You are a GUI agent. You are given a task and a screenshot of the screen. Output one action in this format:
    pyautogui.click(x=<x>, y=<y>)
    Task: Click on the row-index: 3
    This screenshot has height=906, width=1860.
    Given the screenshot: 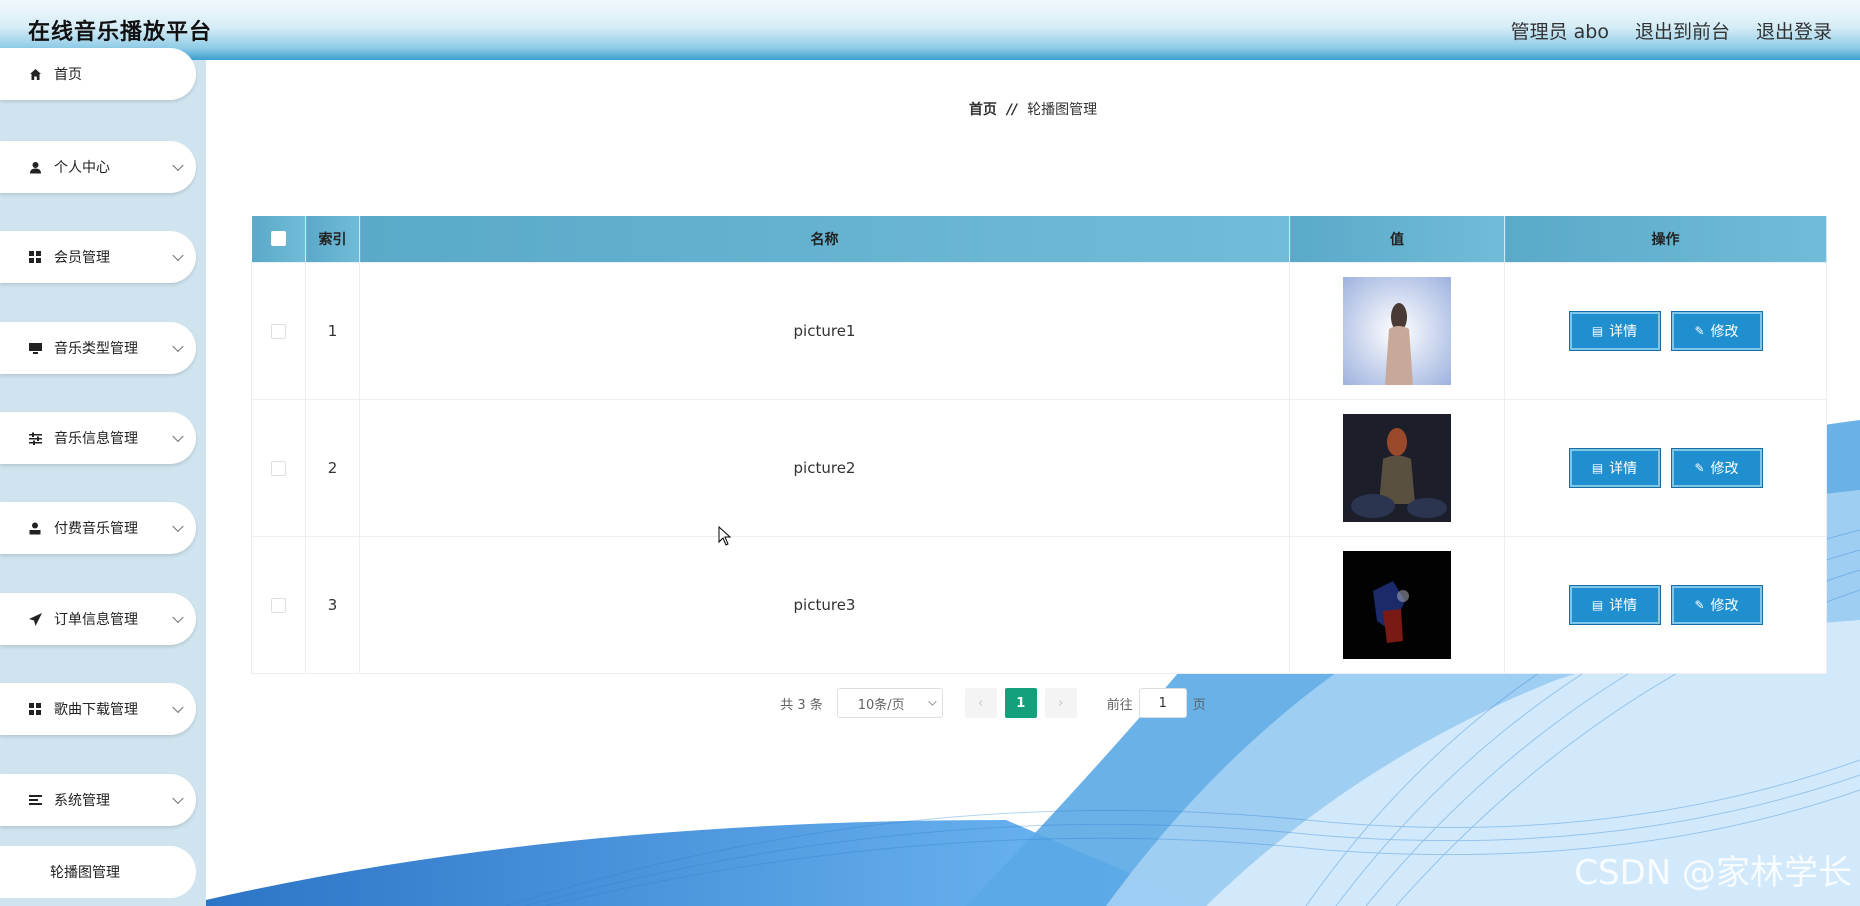 What is the action you would take?
    pyautogui.click(x=332, y=604)
    